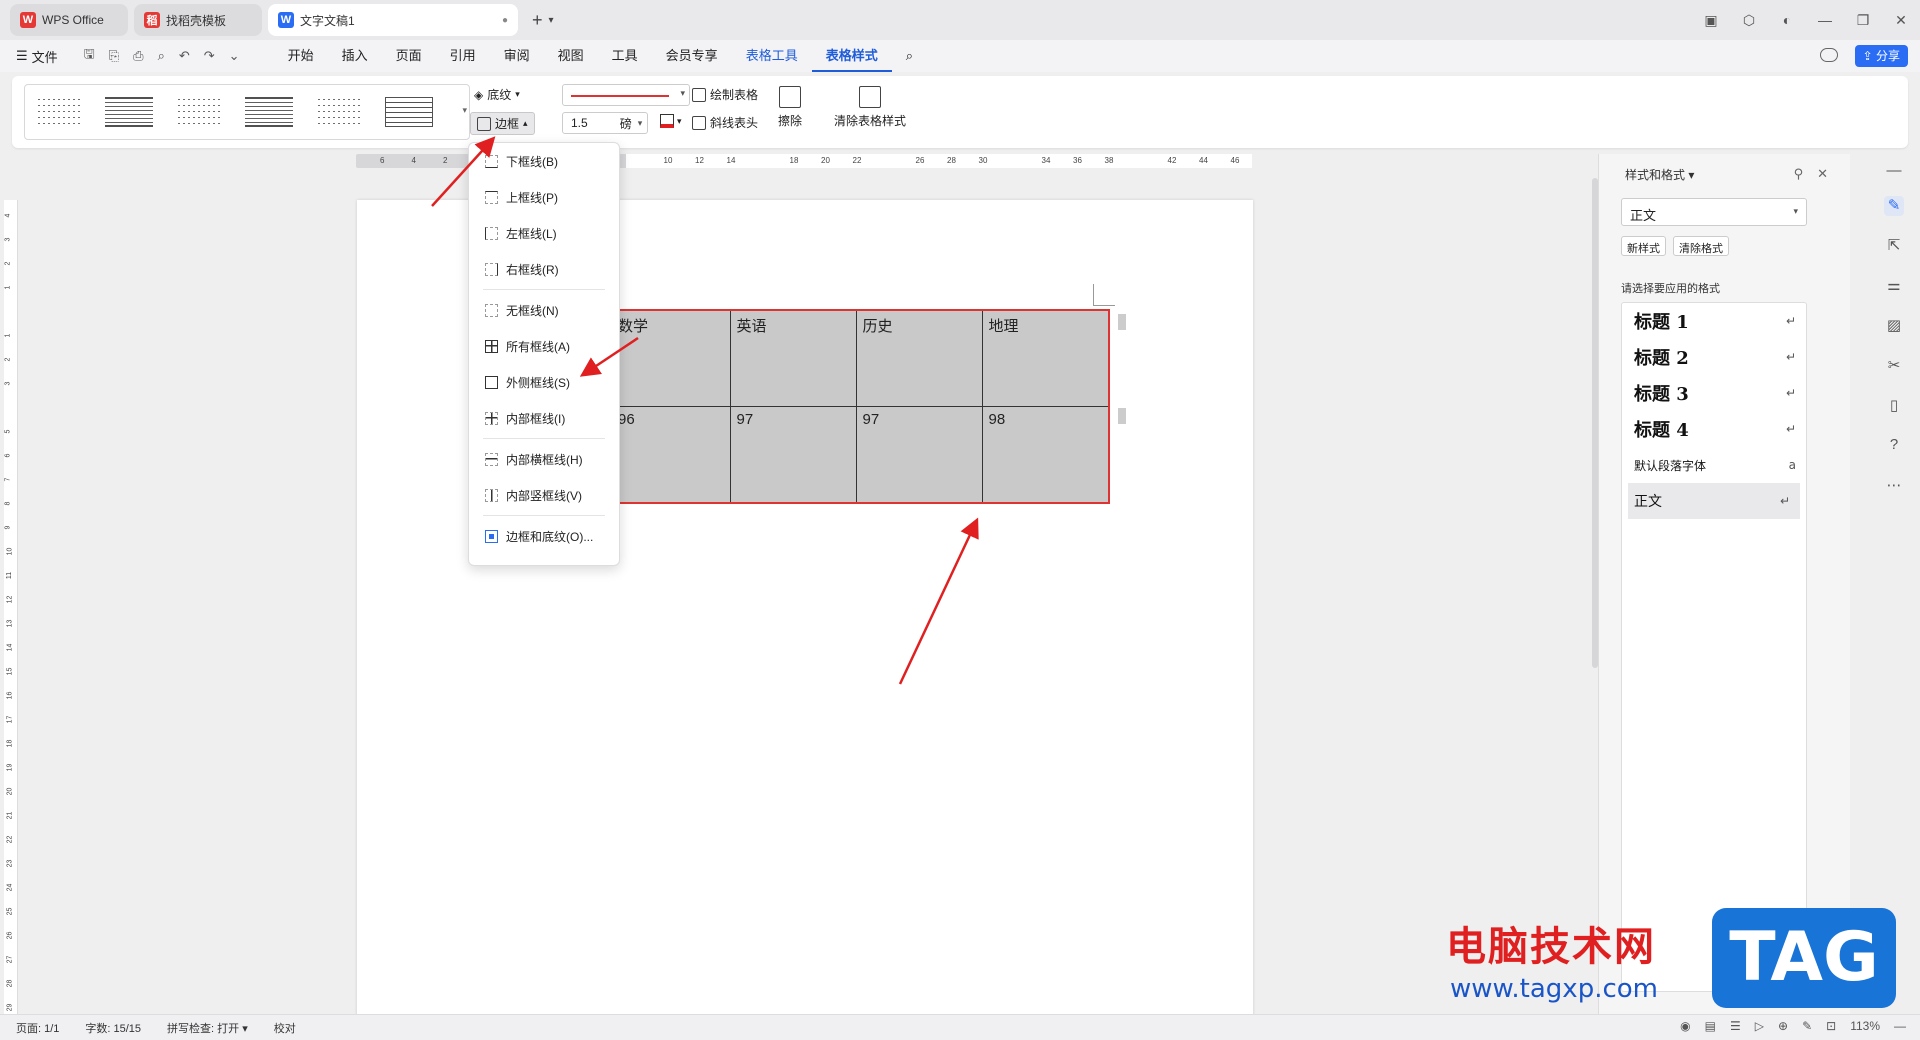 The height and width of the screenshot is (1040, 1920). I want to click on tab-template: 稻 找稻壳模板, so click(198, 20).